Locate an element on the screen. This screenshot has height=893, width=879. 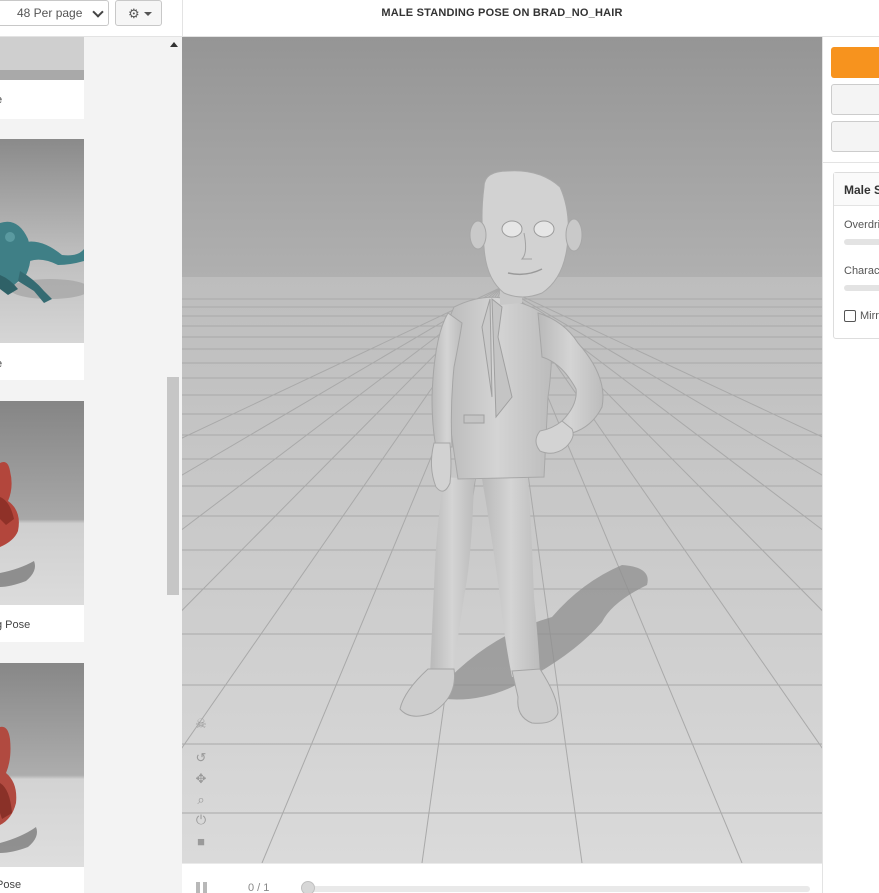
options-header: Male S is located at coordinates (856, 189).